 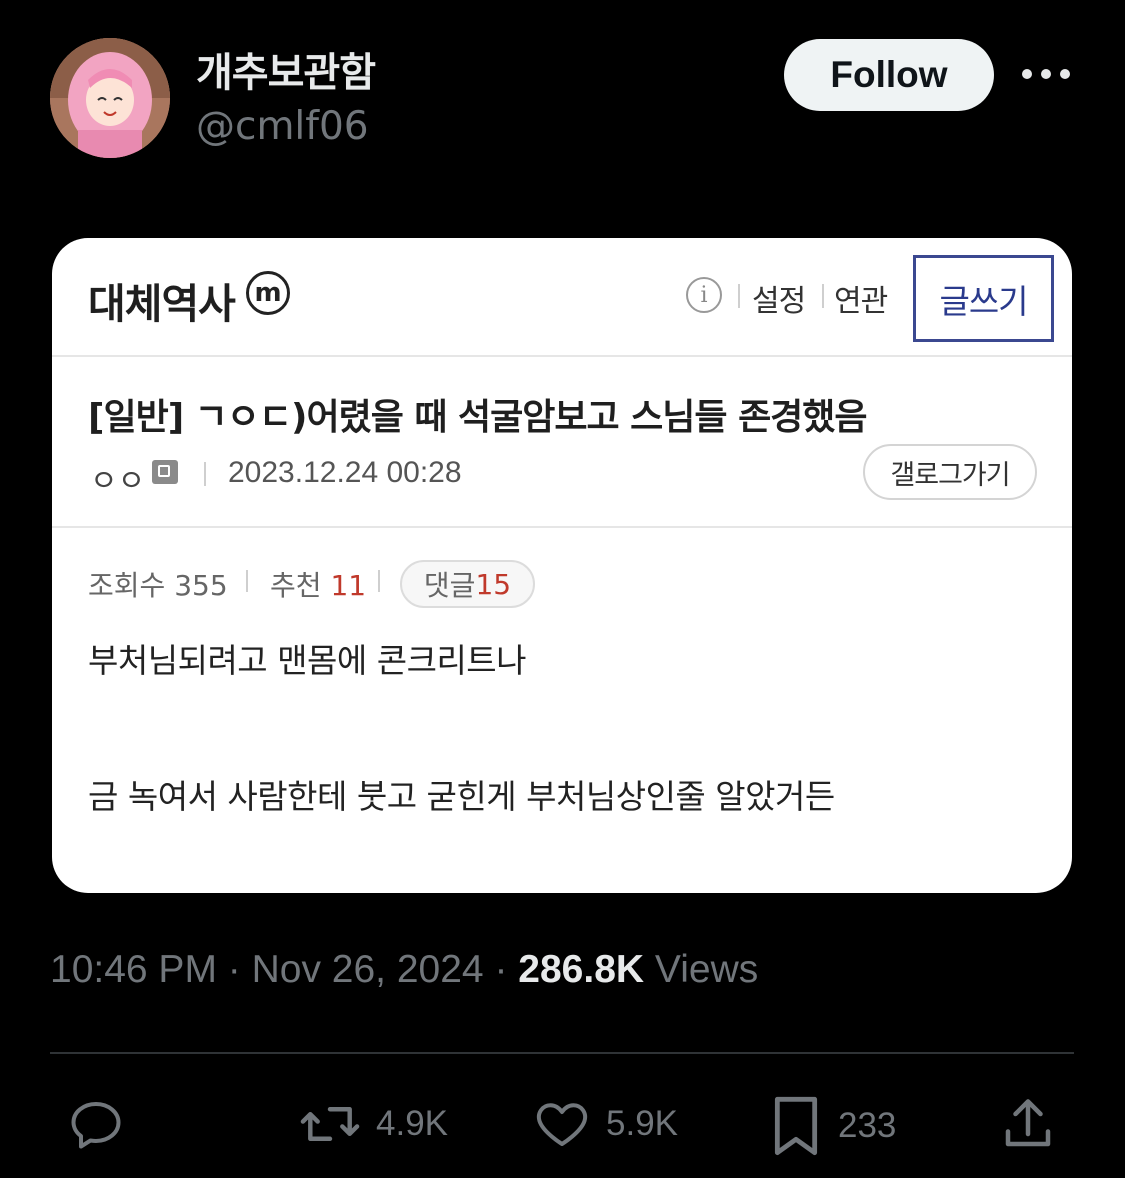 I want to click on heart-icon, so click(x=562, y=1124).